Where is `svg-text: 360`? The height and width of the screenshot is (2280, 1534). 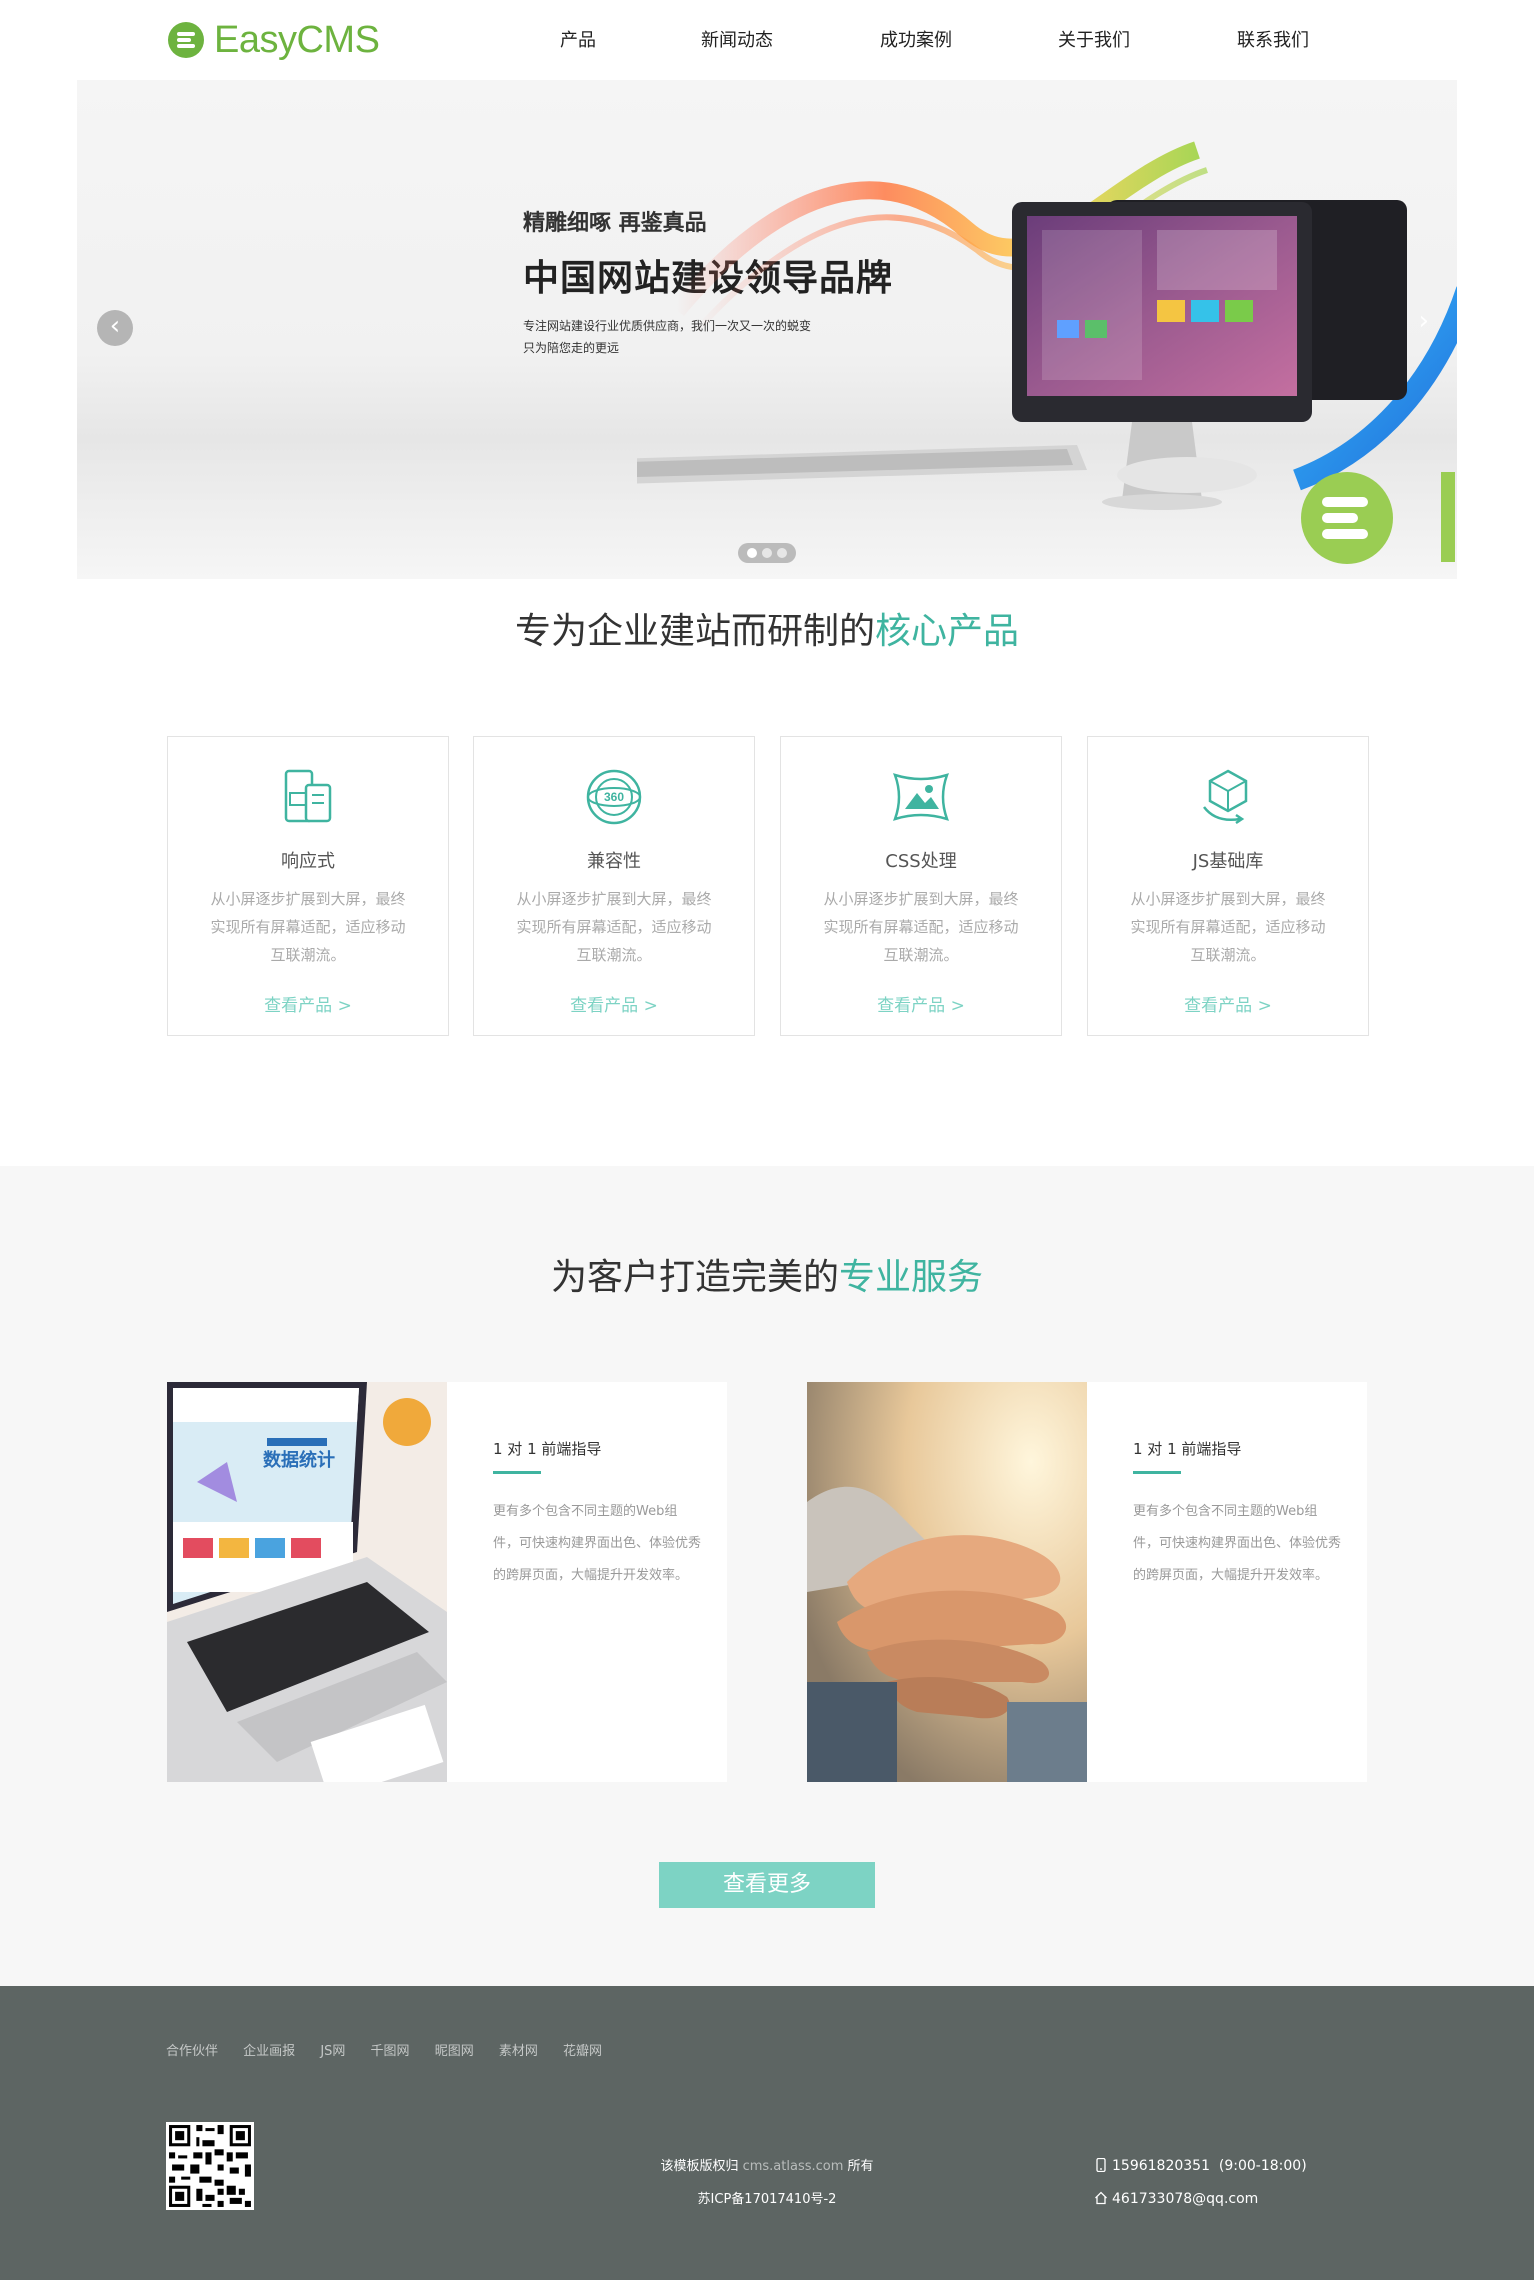 svg-text: 360 is located at coordinates (614, 797).